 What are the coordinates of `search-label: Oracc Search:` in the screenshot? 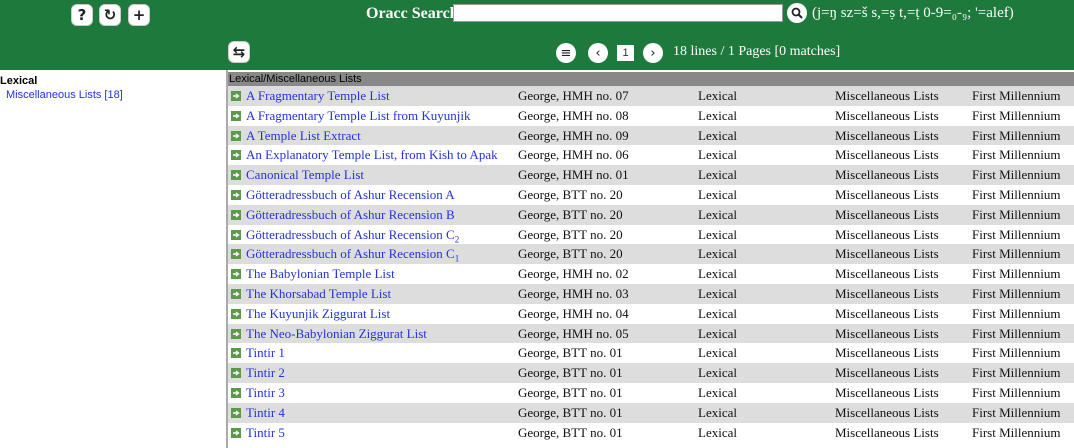 It's located at (415, 13).